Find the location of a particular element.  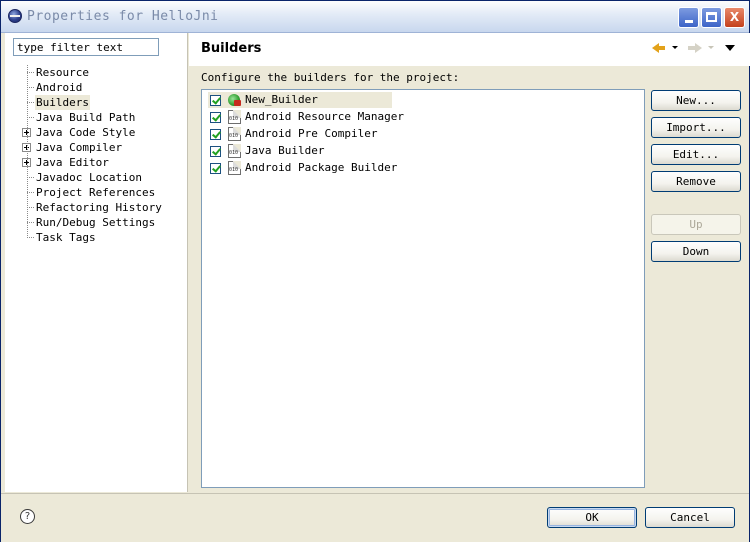

minimize-icon is located at coordinates (688, 21).